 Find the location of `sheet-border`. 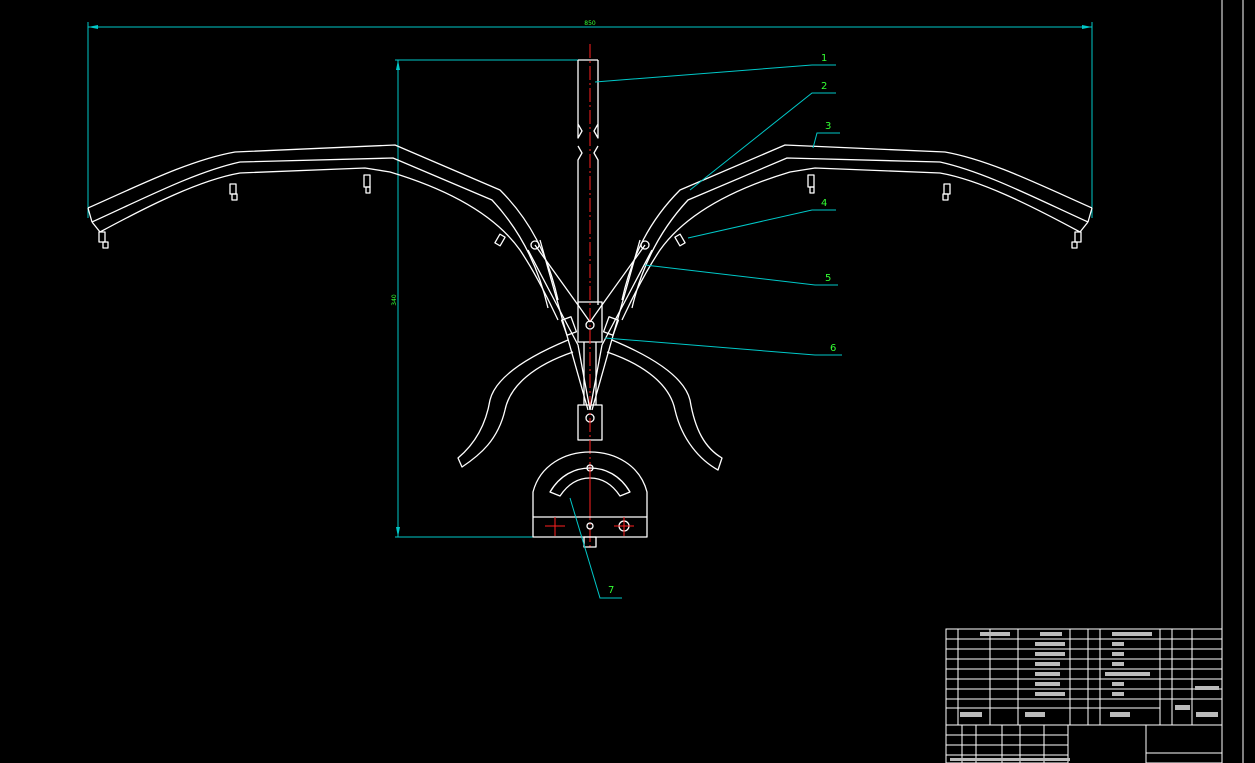

sheet-border is located at coordinates (1232, 381).